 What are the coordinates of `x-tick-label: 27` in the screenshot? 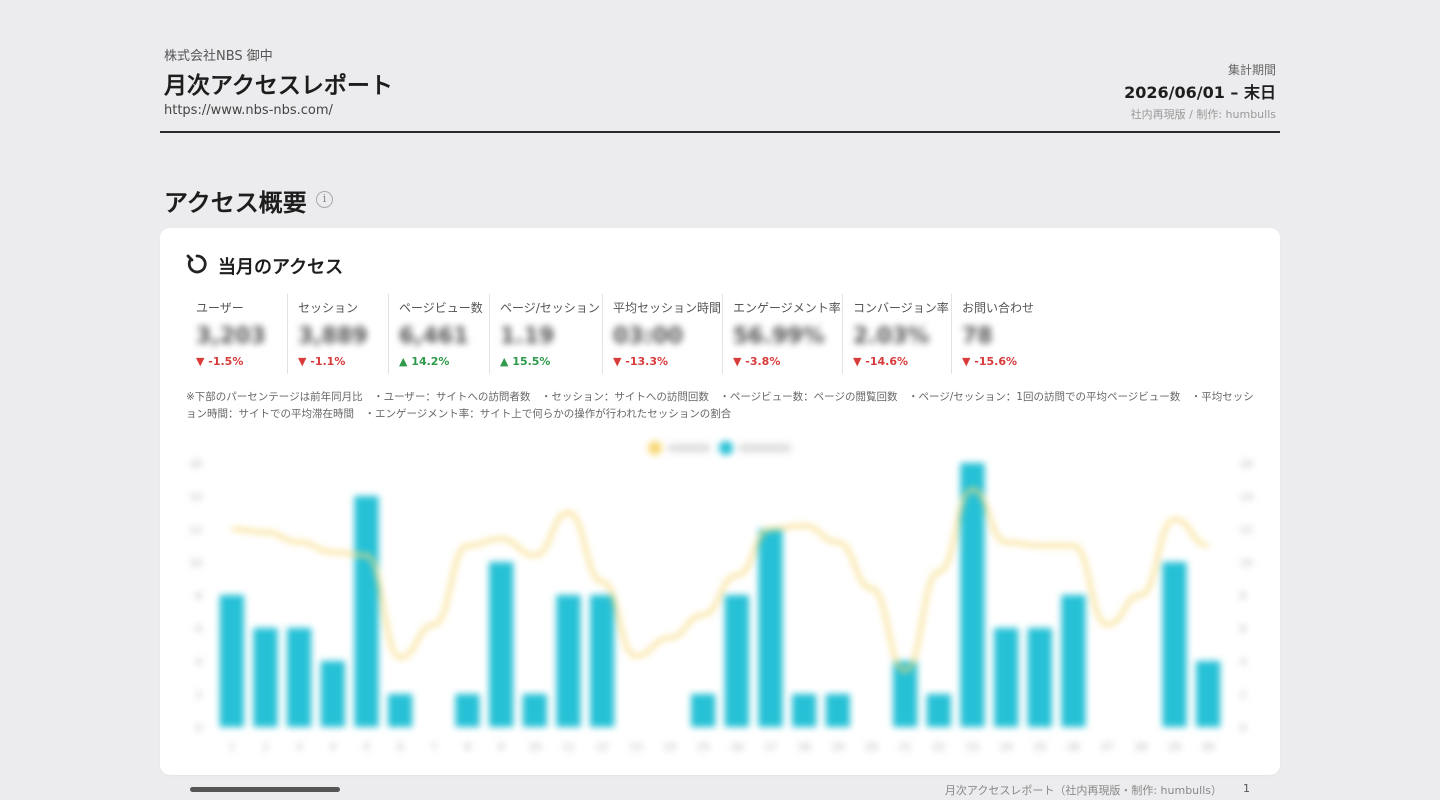 It's located at (1107, 747).